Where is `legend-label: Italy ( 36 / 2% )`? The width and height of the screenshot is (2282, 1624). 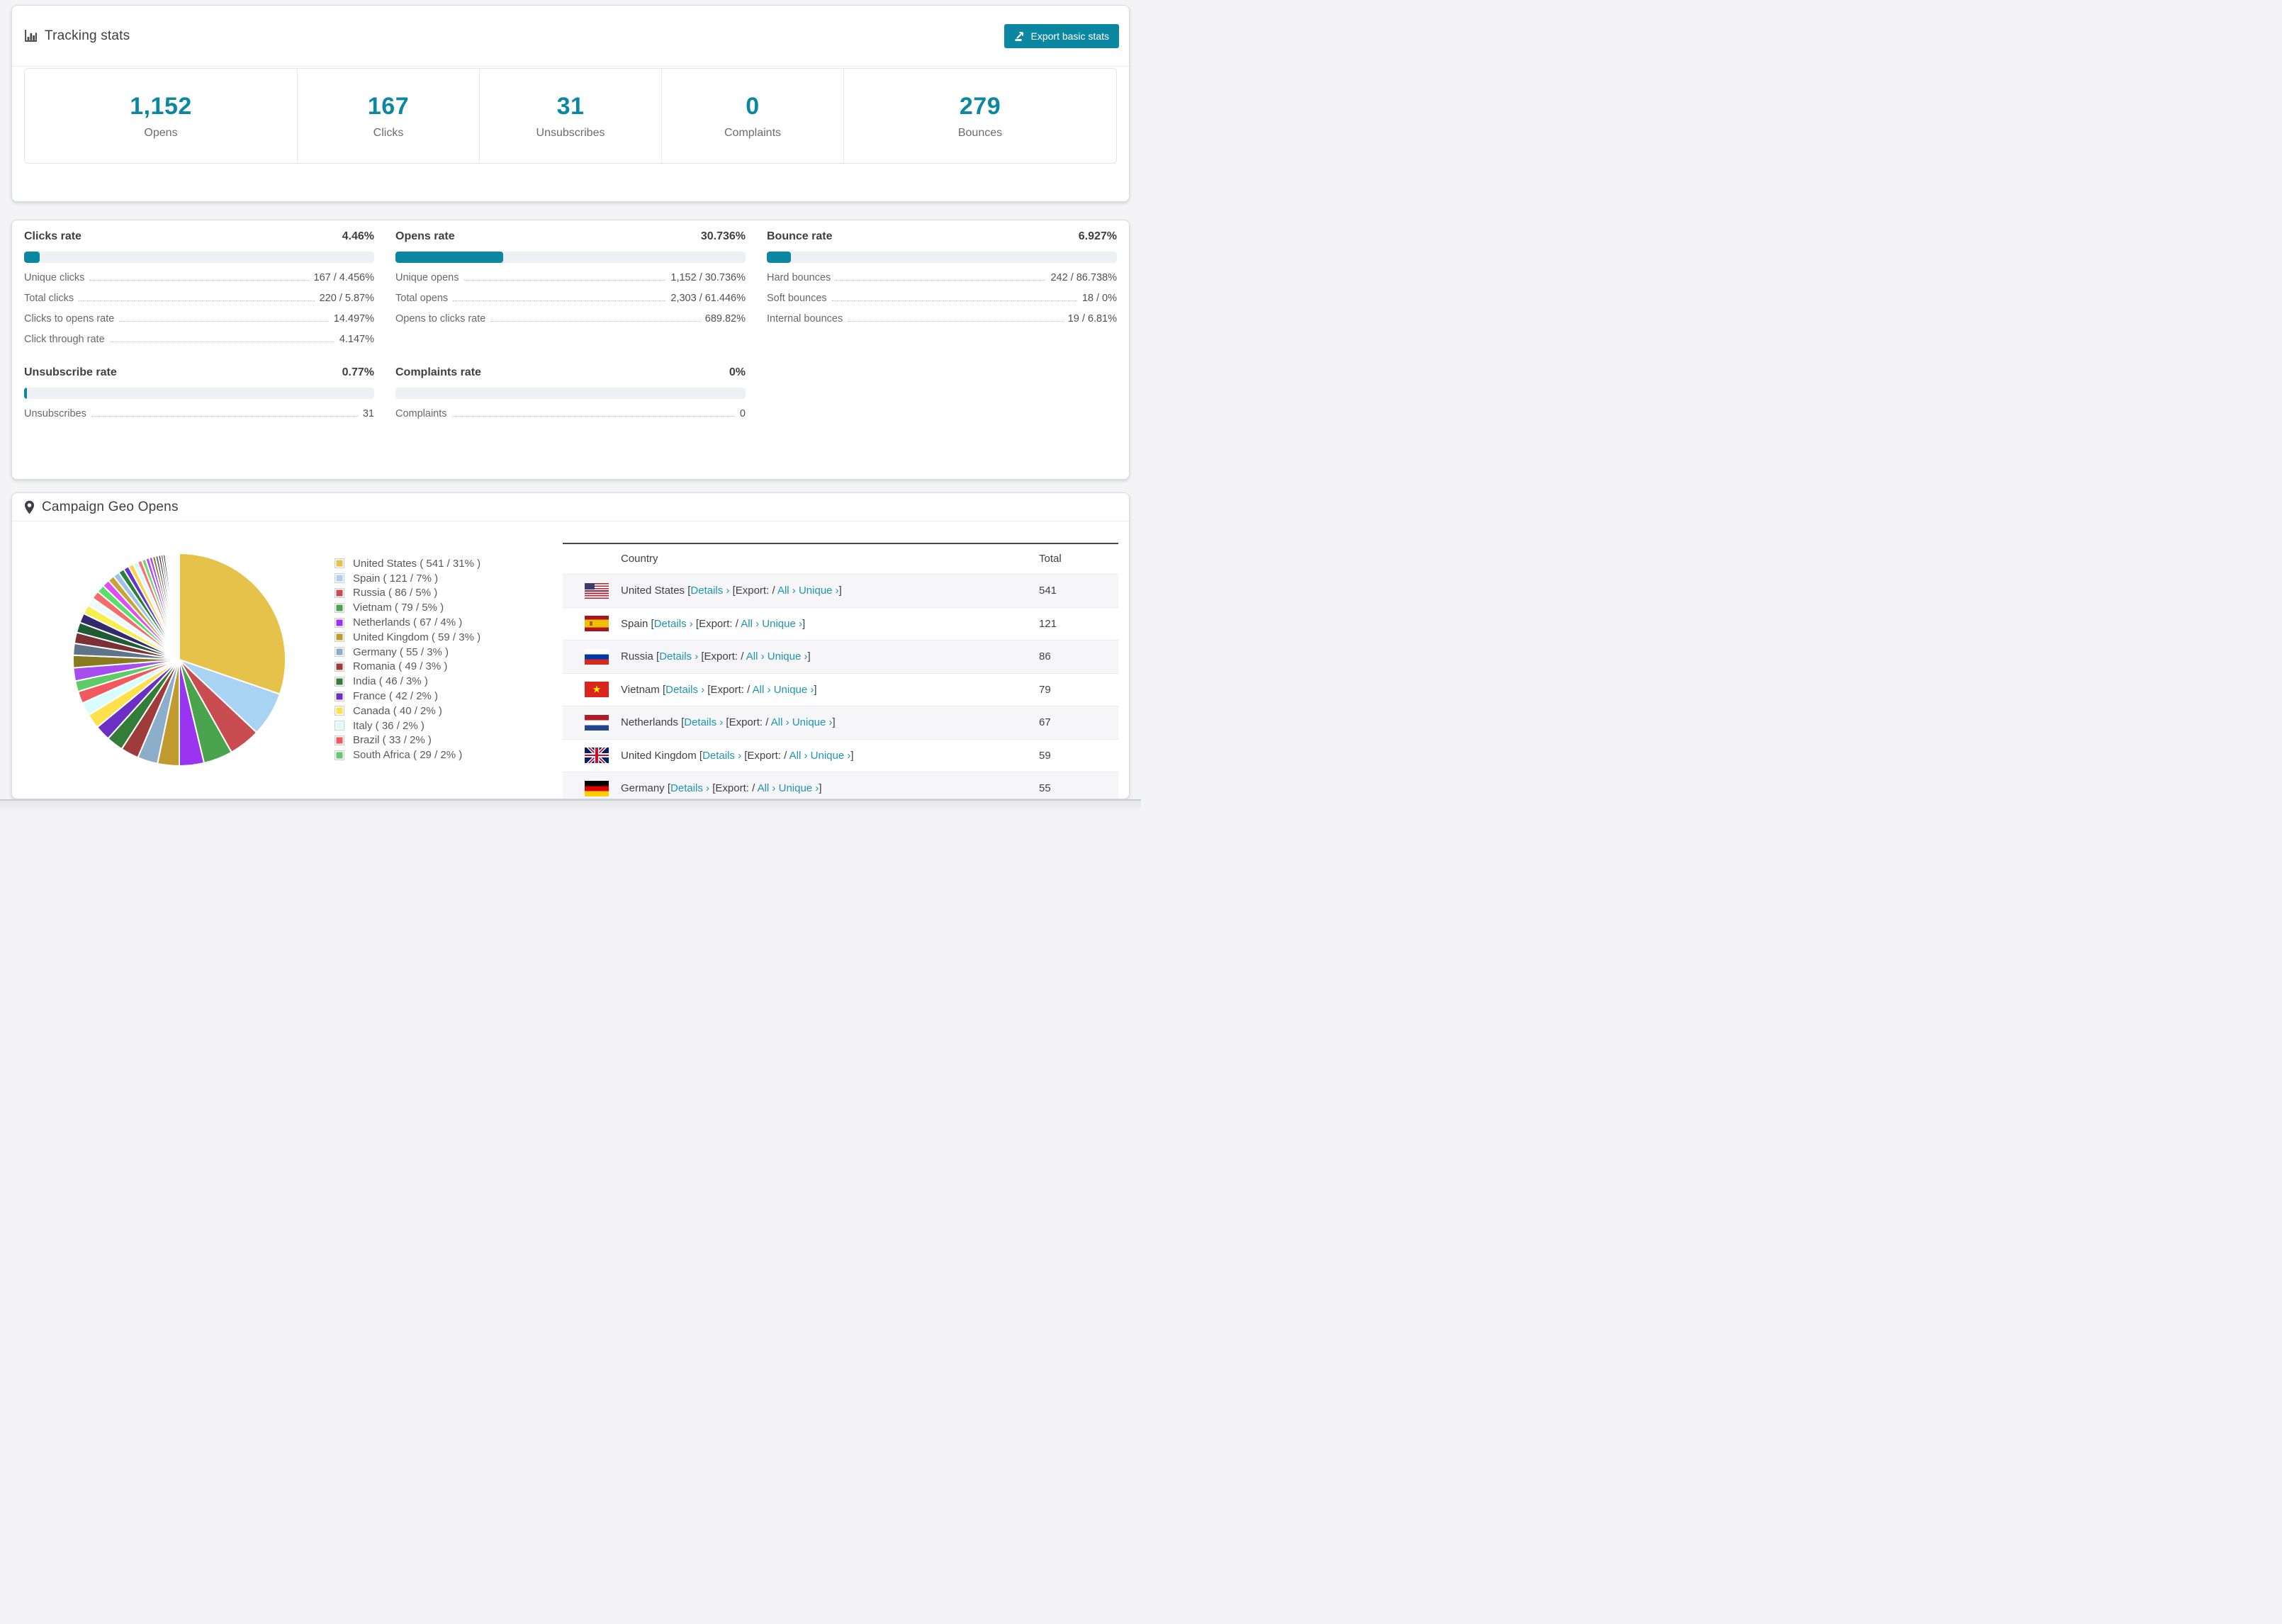 legend-label: Italy ( 36 / 2% ) is located at coordinates (389, 726).